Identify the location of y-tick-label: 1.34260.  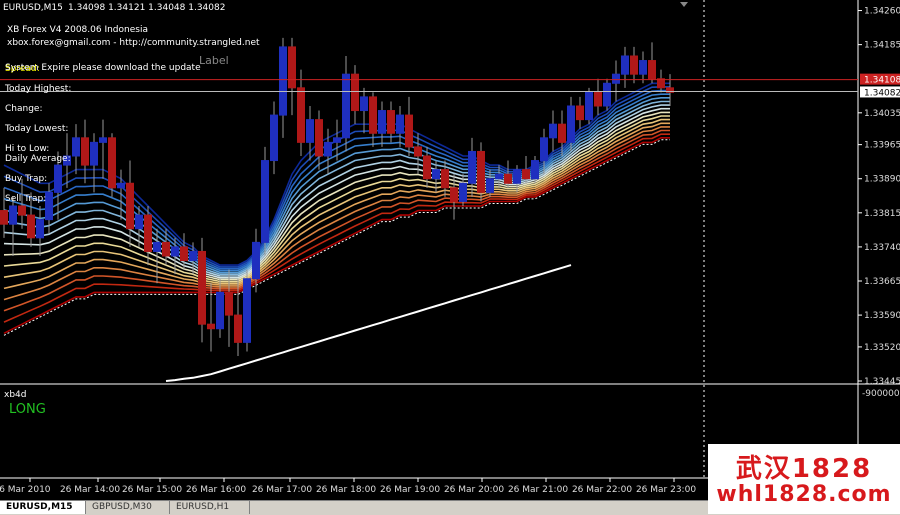
(882, 12).